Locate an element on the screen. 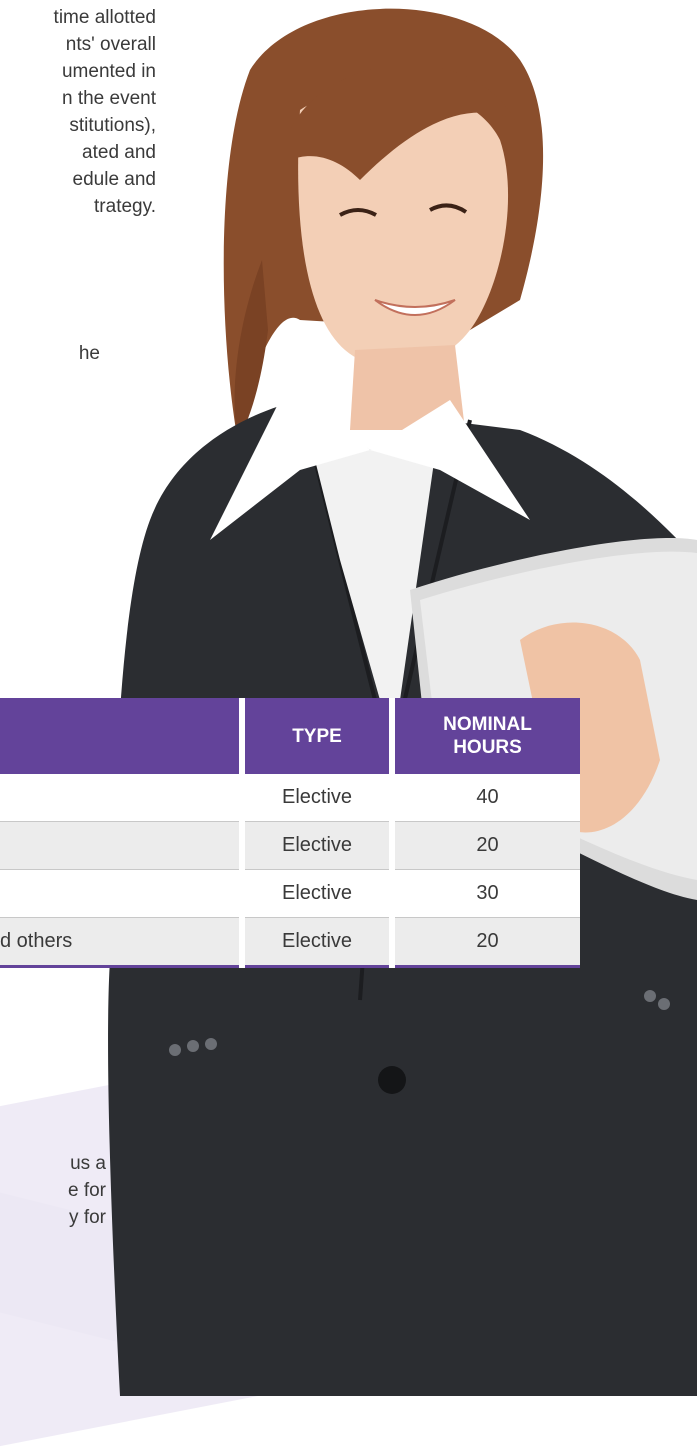 Image resolution: width=697 pixels, height=1454 pixels. type-column-header: TYPE is located at coordinates (315, 736).